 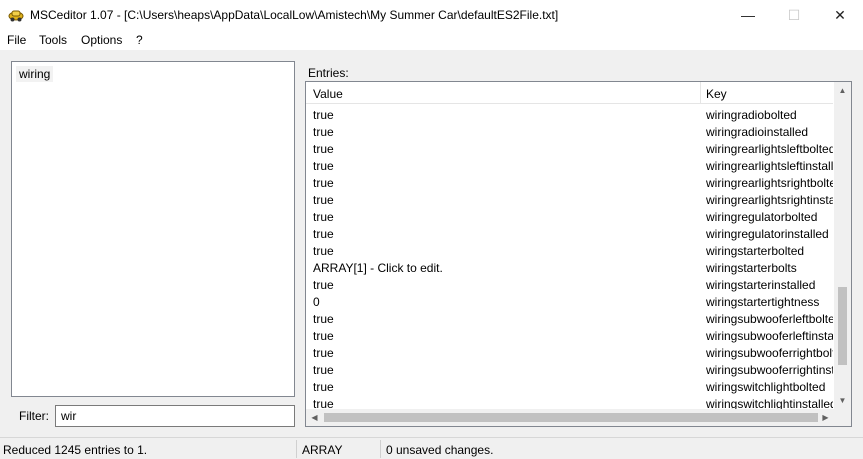 I want to click on menu-file: File, so click(x=16, y=40).